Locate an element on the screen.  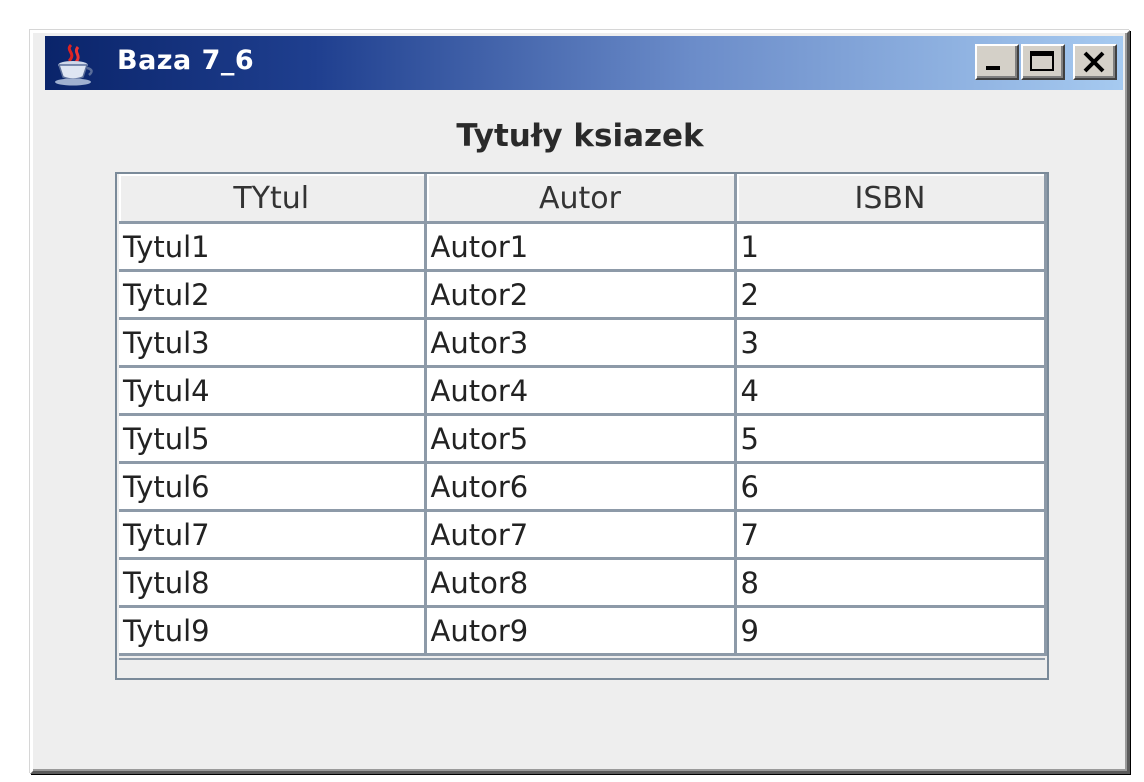
horizontal-scrollbar is located at coordinates (582, 668).